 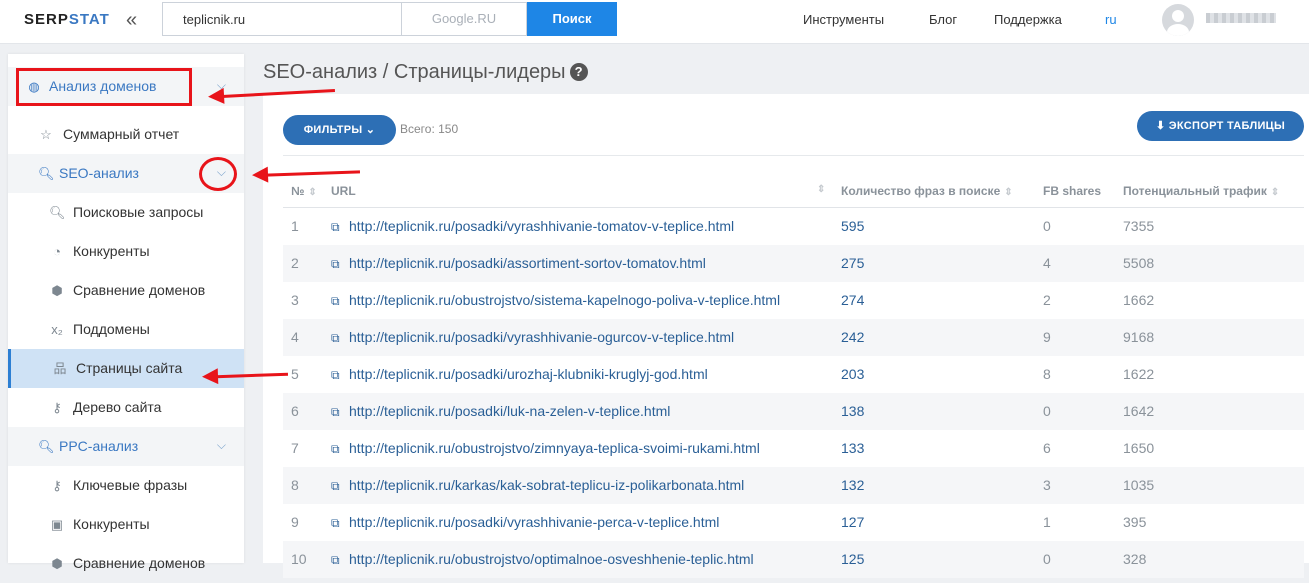 What do you see at coordinates (852, 522) in the screenshot?
I see `phrases-count-link: 127` at bounding box center [852, 522].